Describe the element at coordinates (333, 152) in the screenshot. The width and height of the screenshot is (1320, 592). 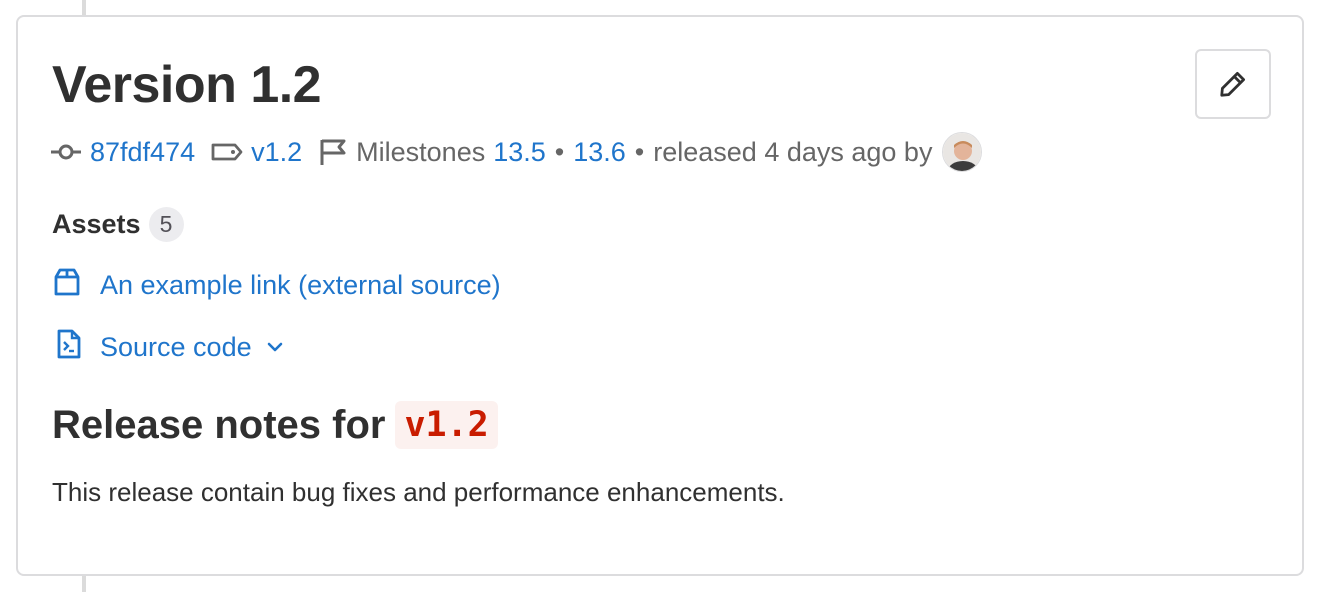
I see `flag-icon` at that location.